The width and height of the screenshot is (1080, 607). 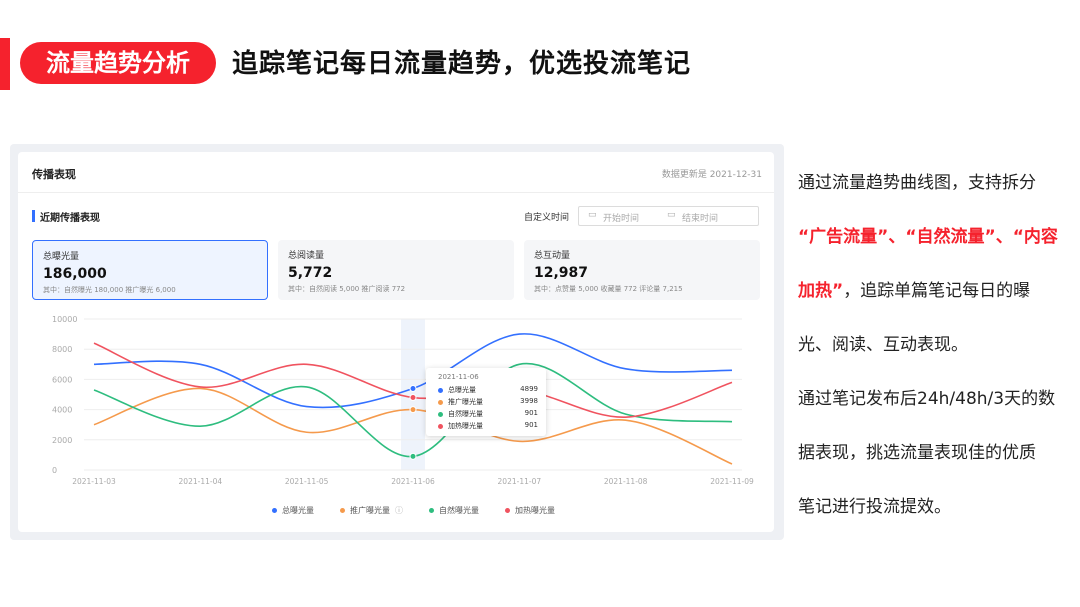 I want to click on metric-breakdown: 其中：自然曝光 180,000 推广曝光 6,000, so click(x=109, y=290).